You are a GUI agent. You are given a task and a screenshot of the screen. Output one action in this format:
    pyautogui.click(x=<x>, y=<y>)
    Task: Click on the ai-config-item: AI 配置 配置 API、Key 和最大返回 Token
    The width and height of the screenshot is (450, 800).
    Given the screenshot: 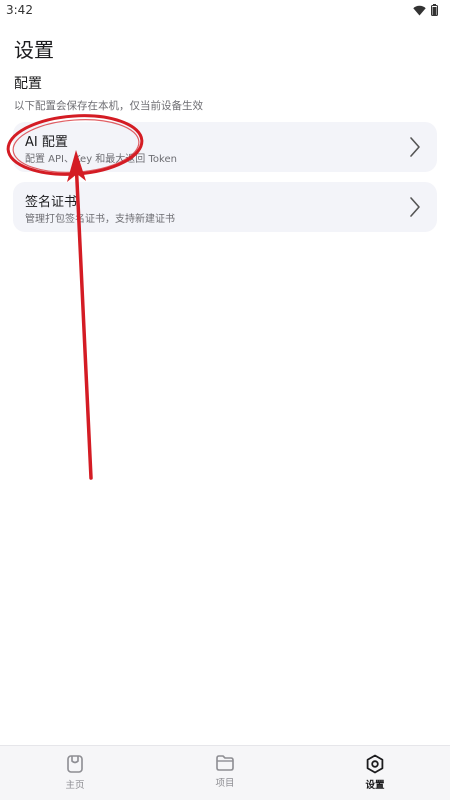 What is the action you would take?
    pyautogui.click(x=225, y=147)
    